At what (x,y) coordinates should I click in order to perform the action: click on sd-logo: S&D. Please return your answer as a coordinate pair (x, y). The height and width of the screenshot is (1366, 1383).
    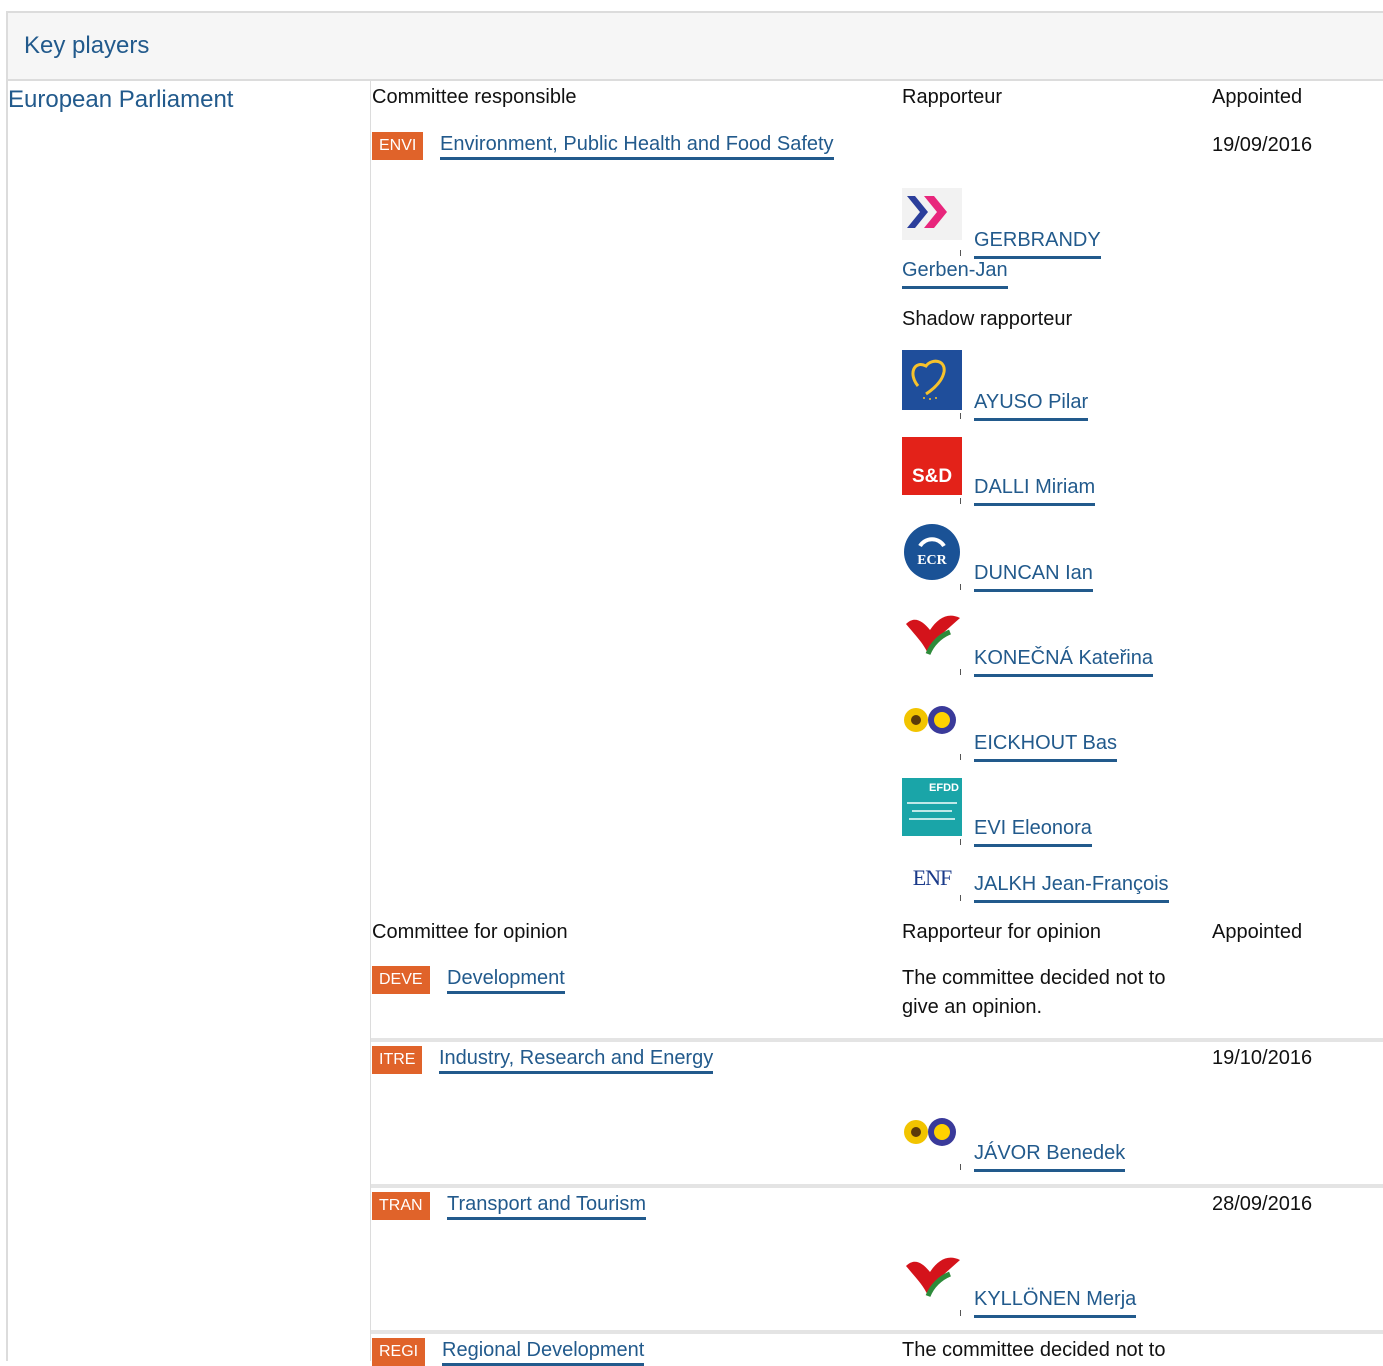
    Looking at the image, I should click on (932, 466).